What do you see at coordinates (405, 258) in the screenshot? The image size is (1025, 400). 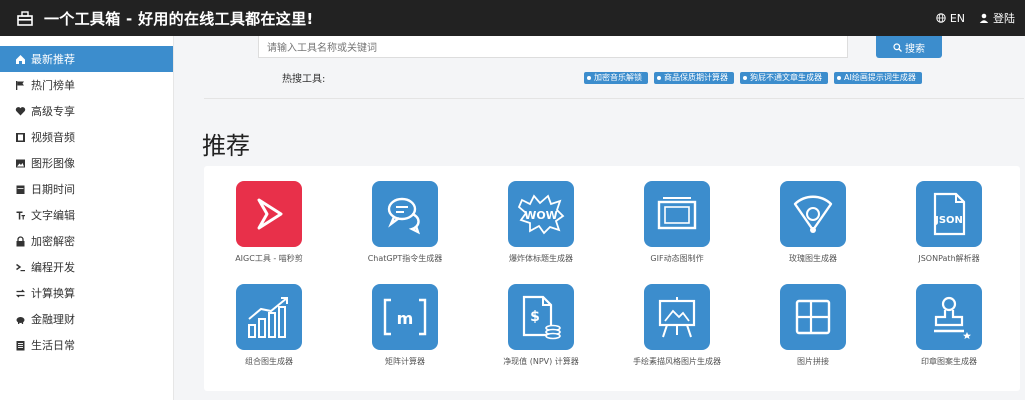 I see `tool-name: ChatGPT指令生成器` at bounding box center [405, 258].